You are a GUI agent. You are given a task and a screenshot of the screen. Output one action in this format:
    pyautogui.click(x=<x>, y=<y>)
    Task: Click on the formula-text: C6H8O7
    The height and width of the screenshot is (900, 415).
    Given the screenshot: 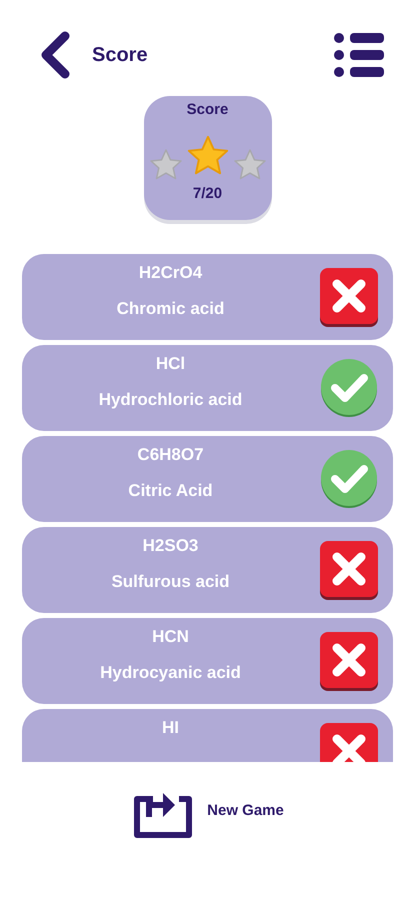 What is the action you would take?
    pyautogui.click(x=170, y=455)
    